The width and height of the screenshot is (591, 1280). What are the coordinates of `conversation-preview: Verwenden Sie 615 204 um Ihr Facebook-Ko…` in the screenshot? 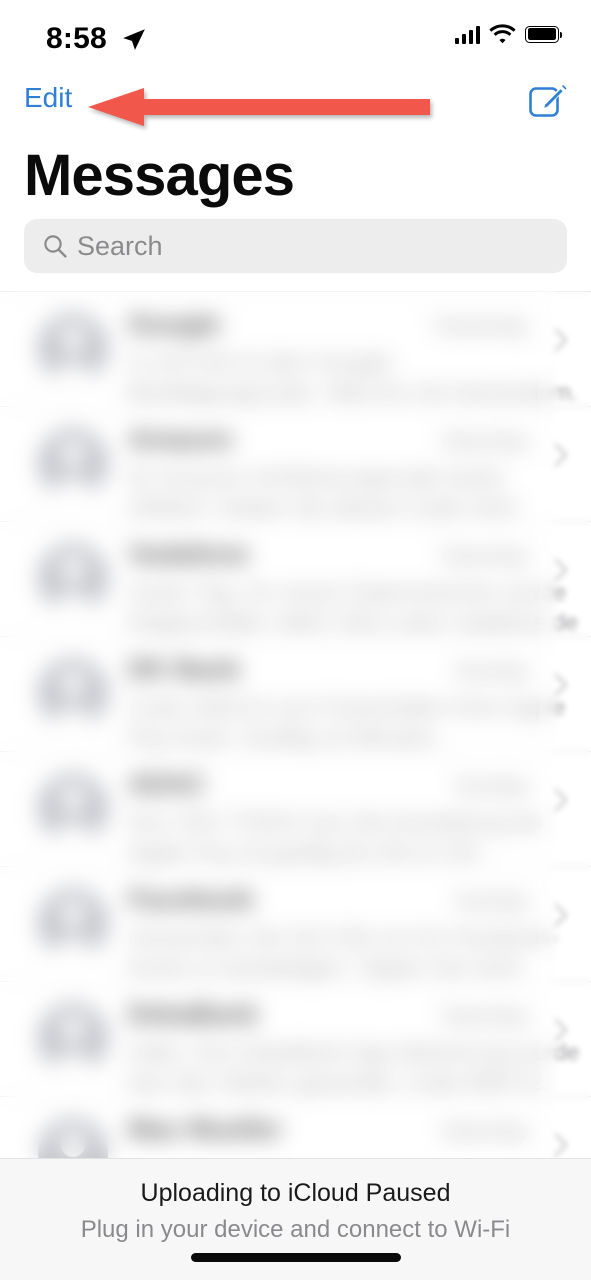 It's located at (343, 952).